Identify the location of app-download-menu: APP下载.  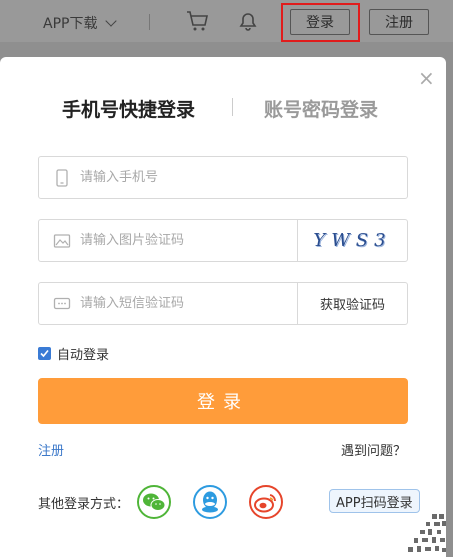
(80, 23).